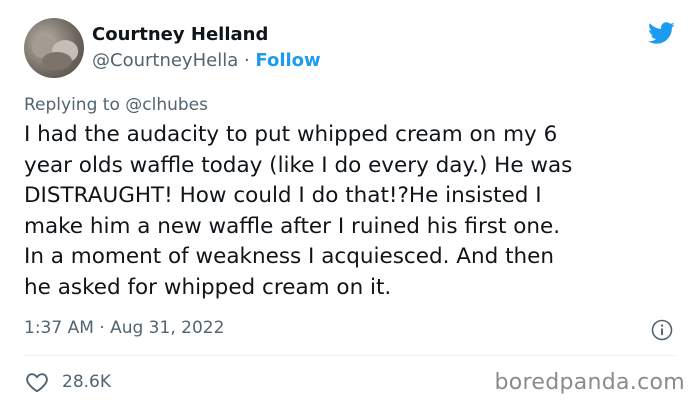 The height and width of the screenshot is (410, 700). Describe the element at coordinates (350, 355) in the screenshot. I see `divider` at that location.